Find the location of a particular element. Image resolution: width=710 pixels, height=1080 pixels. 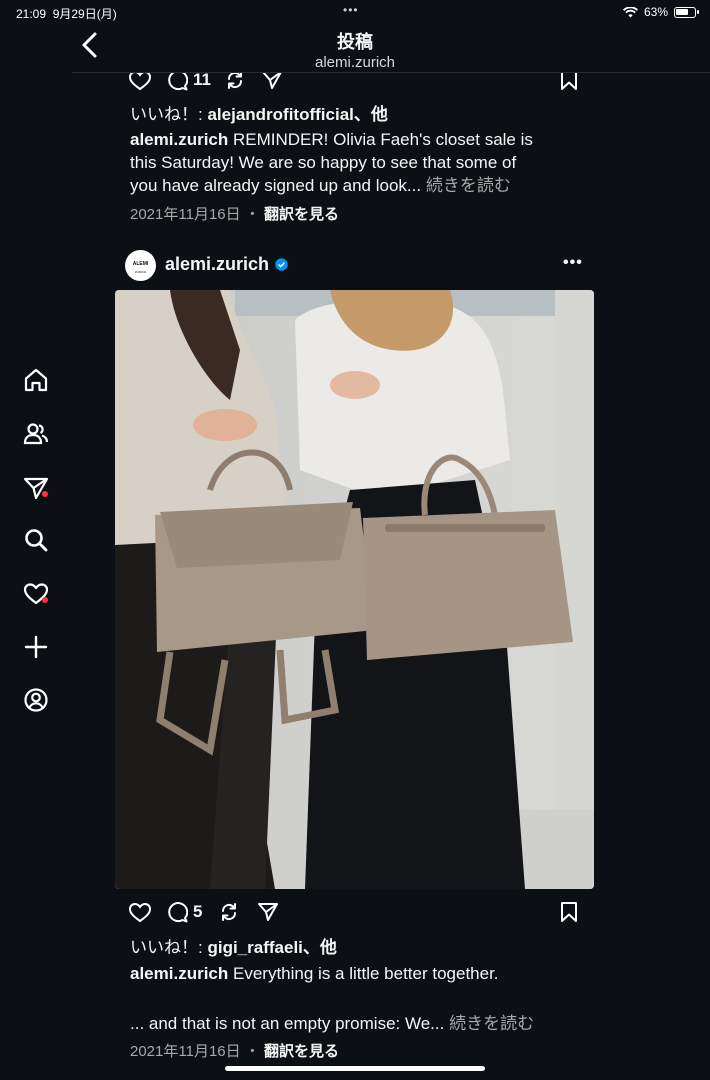

home-icon is located at coordinates (36, 380).